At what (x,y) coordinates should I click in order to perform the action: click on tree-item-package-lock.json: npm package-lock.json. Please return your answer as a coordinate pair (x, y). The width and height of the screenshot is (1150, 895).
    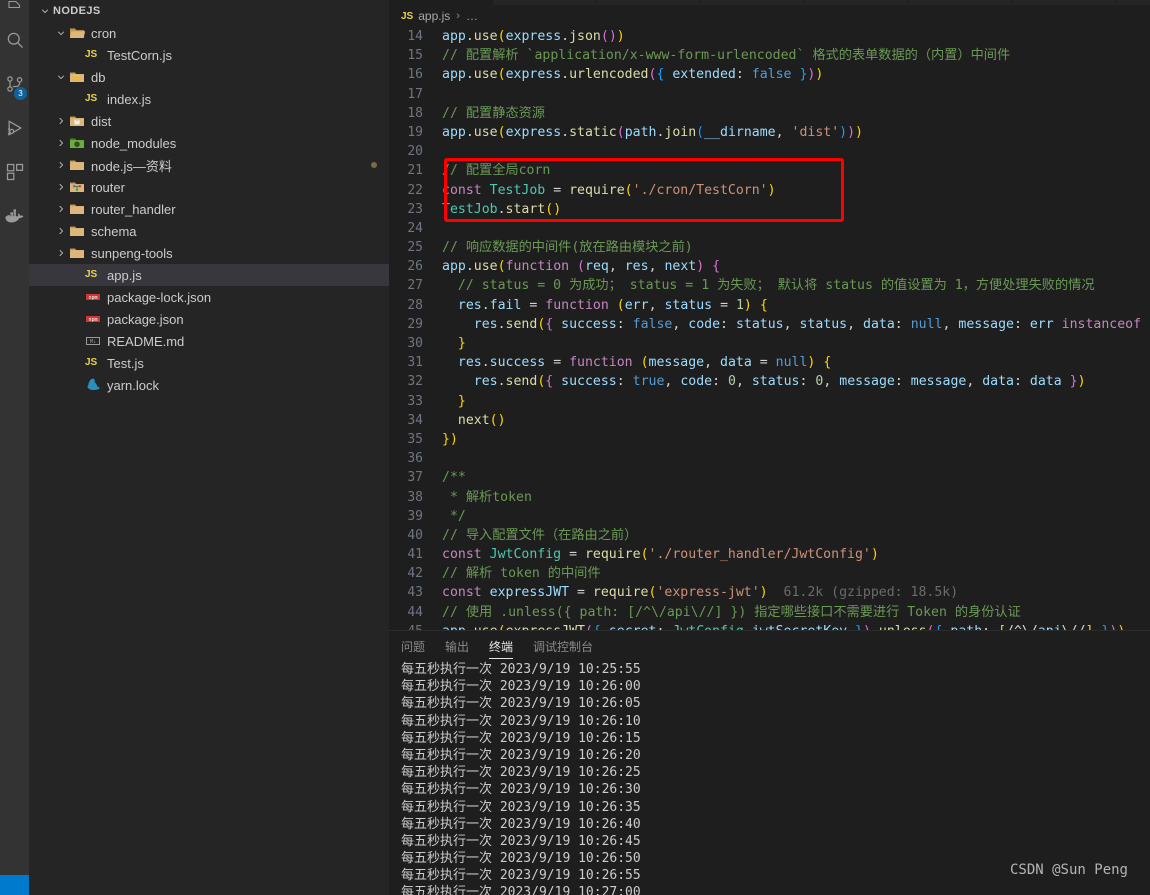
    Looking at the image, I should click on (209, 297).